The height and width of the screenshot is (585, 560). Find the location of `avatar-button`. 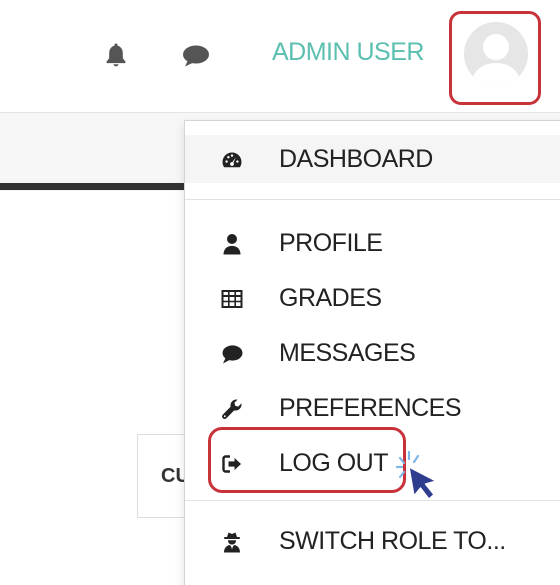

avatar-button is located at coordinates (495, 58).